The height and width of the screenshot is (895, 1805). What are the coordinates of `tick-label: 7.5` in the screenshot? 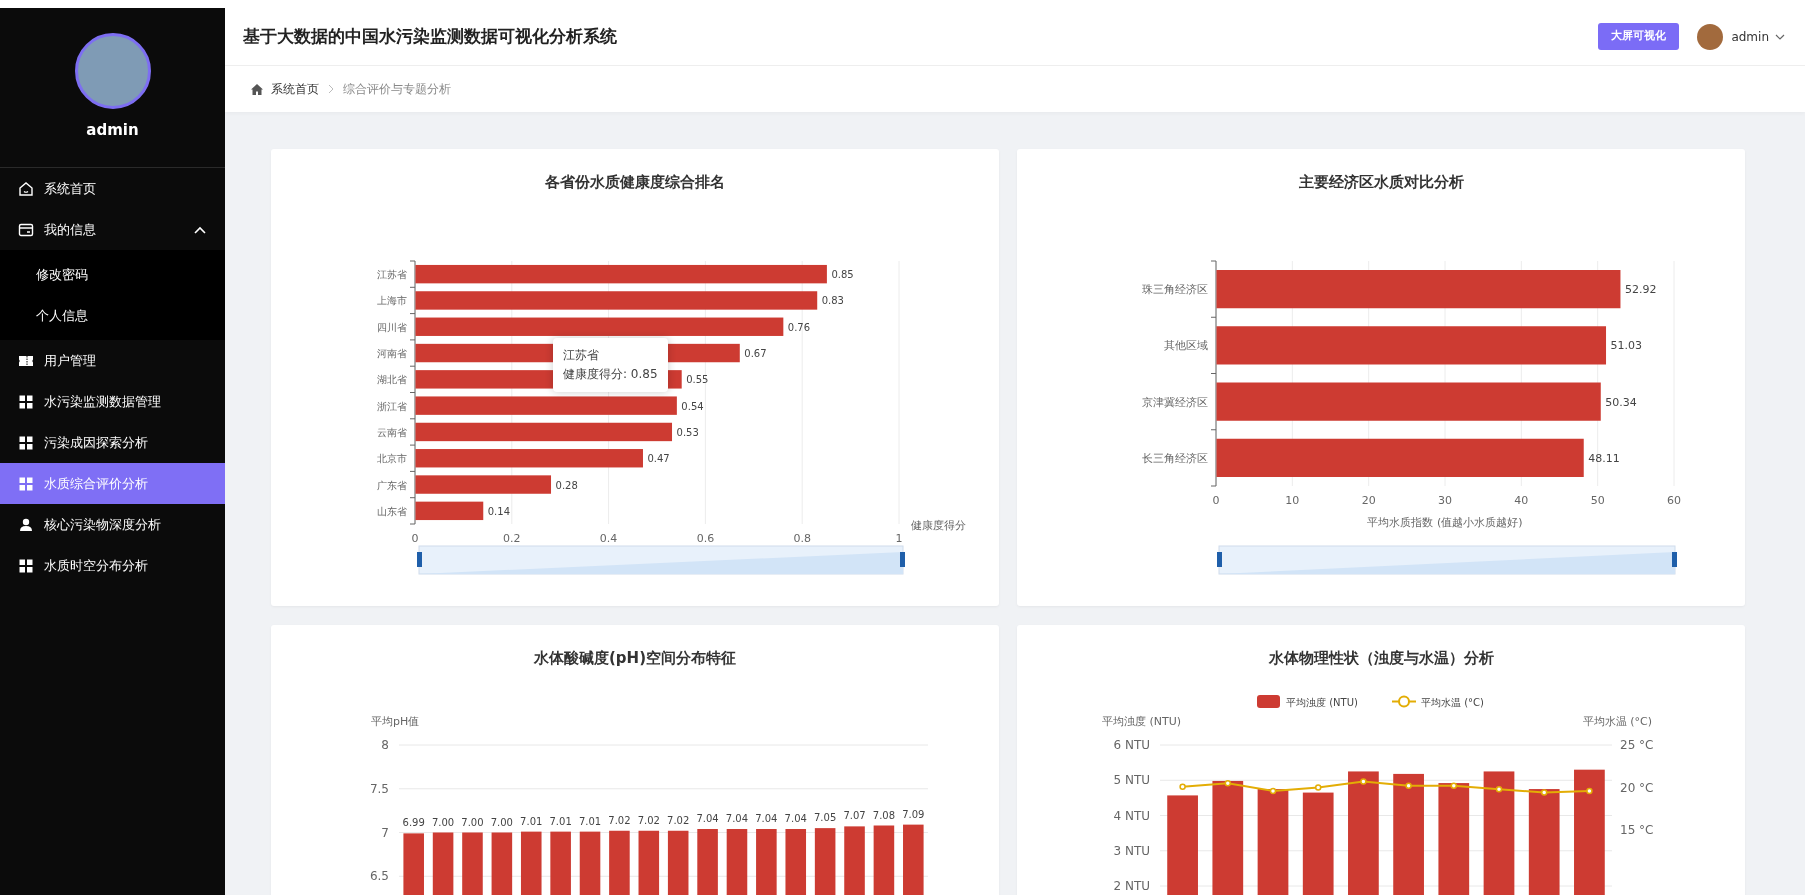 It's located at (379, 788).